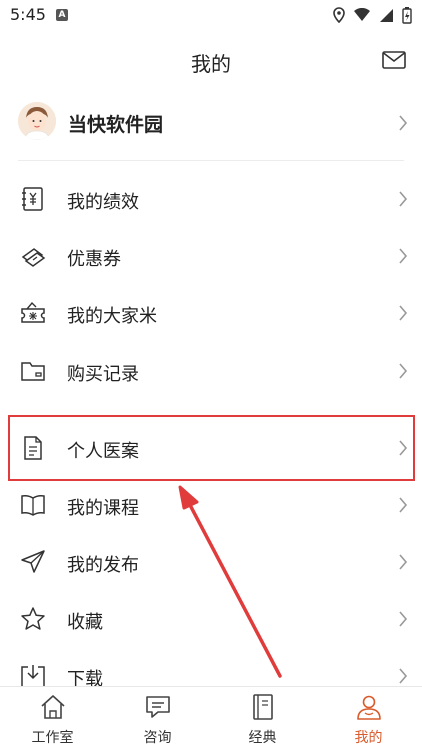 This screenshot has height=751, width=422. Describe the element at coordinates (32, 199) in the screenshot. I see `ledger-yen-icon` at that location.